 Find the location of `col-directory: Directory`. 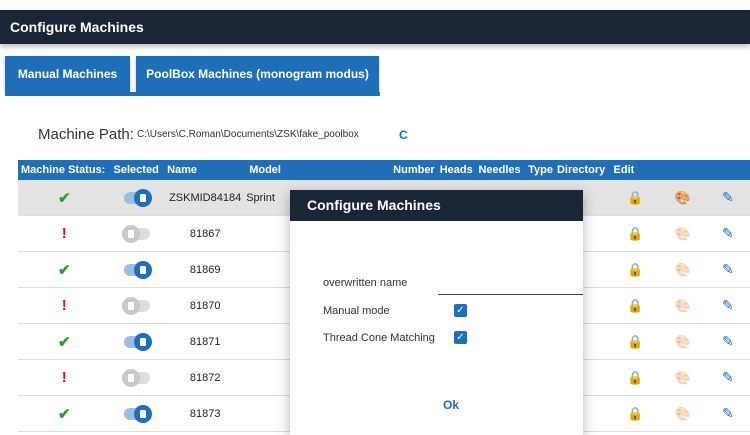

col-directory: Directory is located at coordinates (582, 170).